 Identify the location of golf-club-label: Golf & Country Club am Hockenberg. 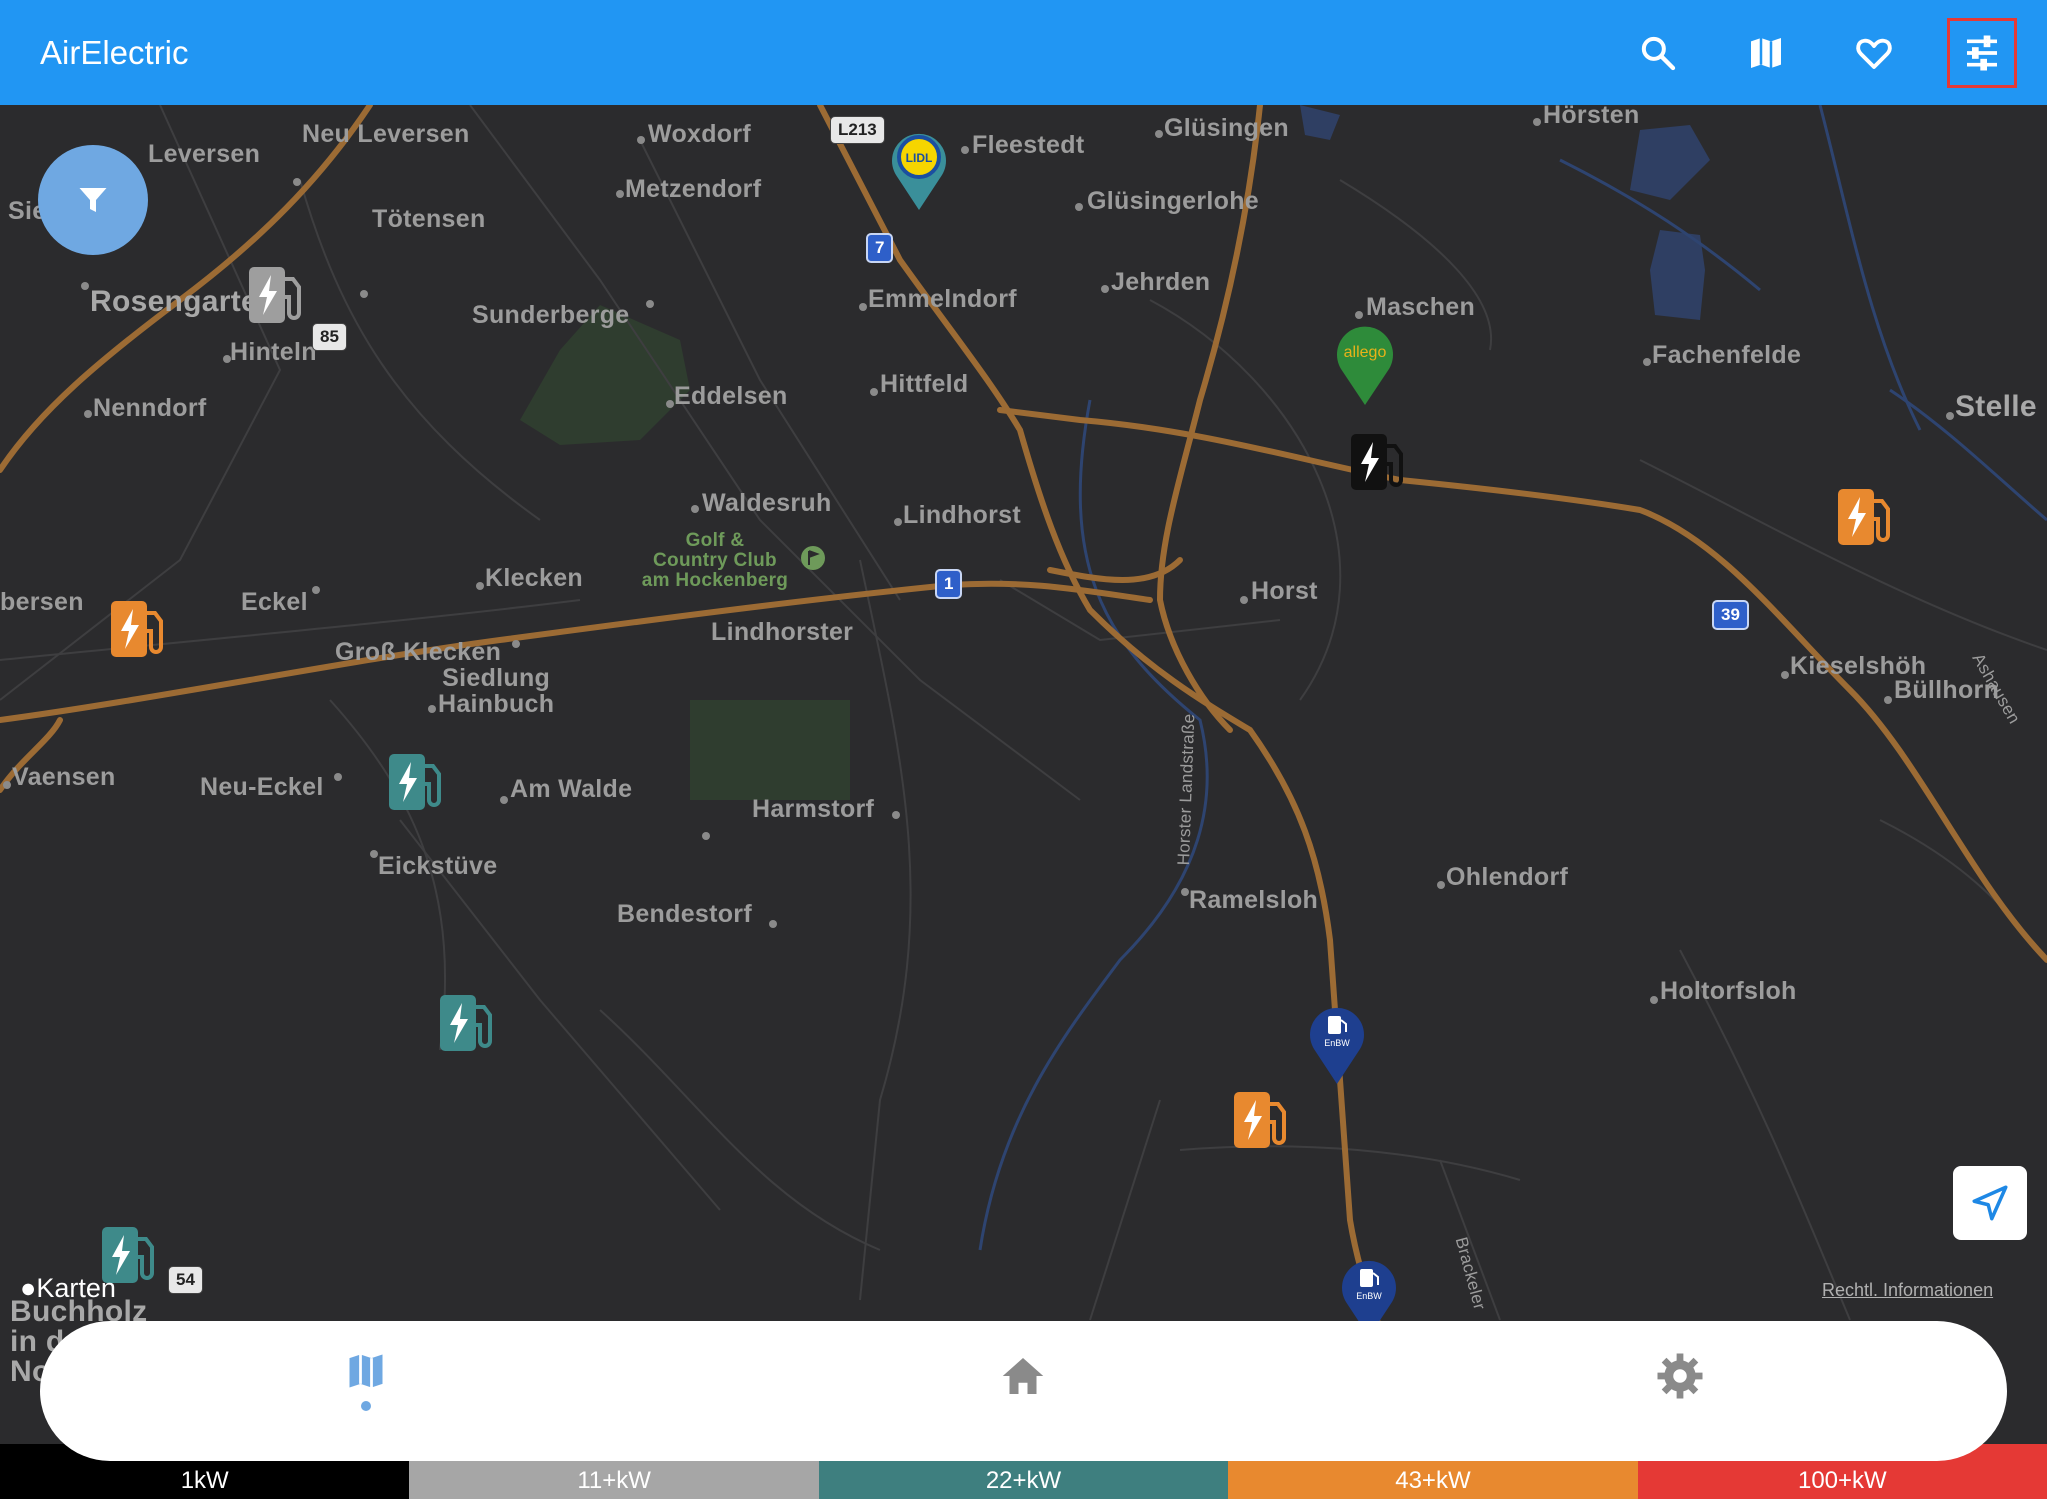
(715, 560).